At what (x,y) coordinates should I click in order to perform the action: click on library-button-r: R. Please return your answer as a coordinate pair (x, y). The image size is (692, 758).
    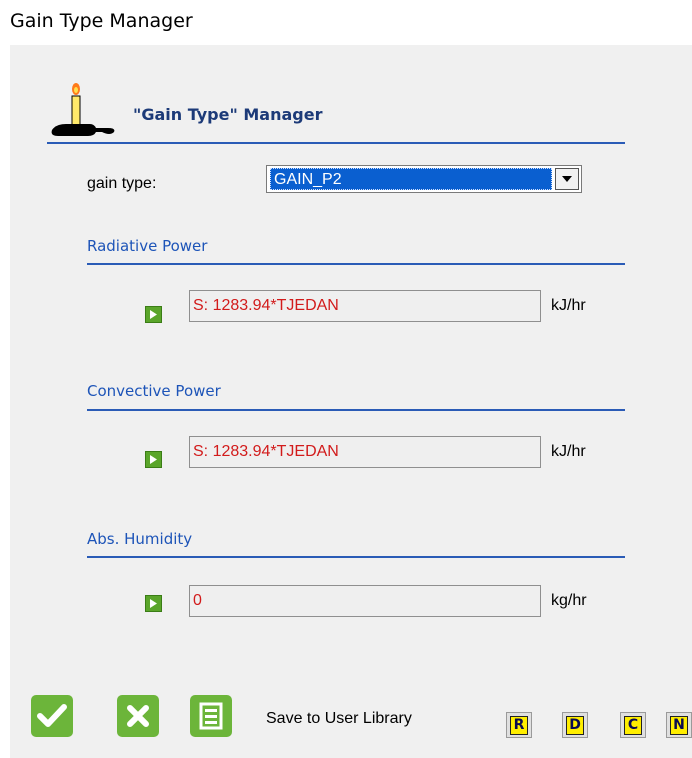
    Looking at the image, I should click on (519, 725).